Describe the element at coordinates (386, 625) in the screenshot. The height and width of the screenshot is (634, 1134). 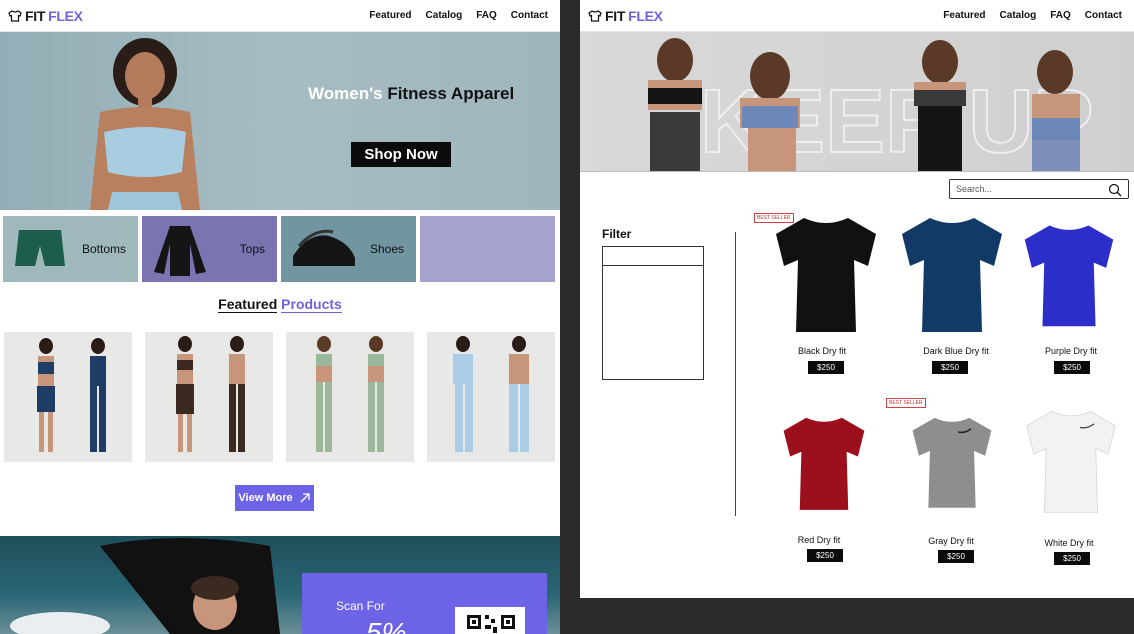
I see `discount-value: 5%` at that location.